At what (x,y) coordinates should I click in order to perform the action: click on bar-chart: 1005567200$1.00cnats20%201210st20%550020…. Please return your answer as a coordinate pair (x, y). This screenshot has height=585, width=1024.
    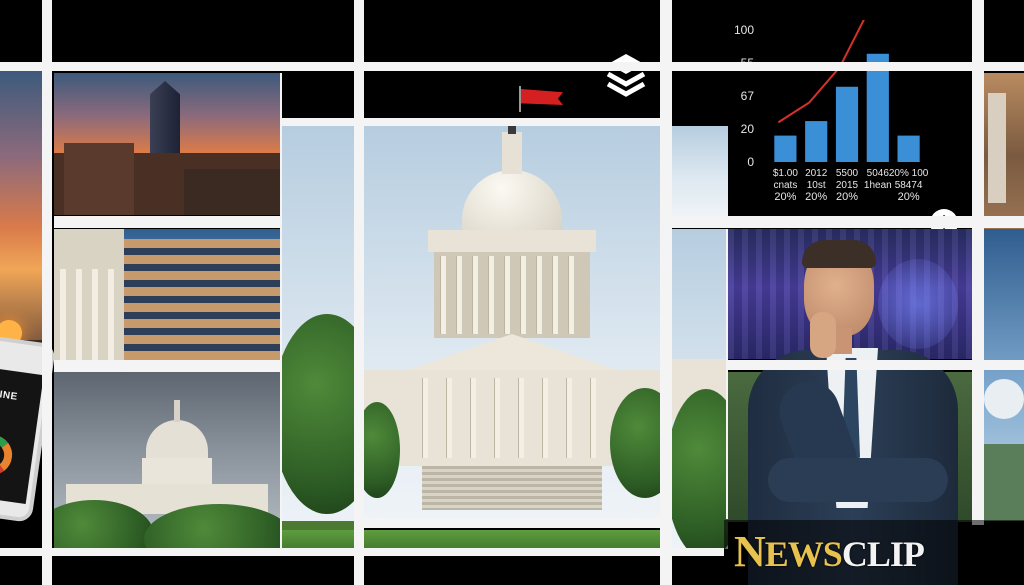
    Looking at the image, I should click on (831, 111).